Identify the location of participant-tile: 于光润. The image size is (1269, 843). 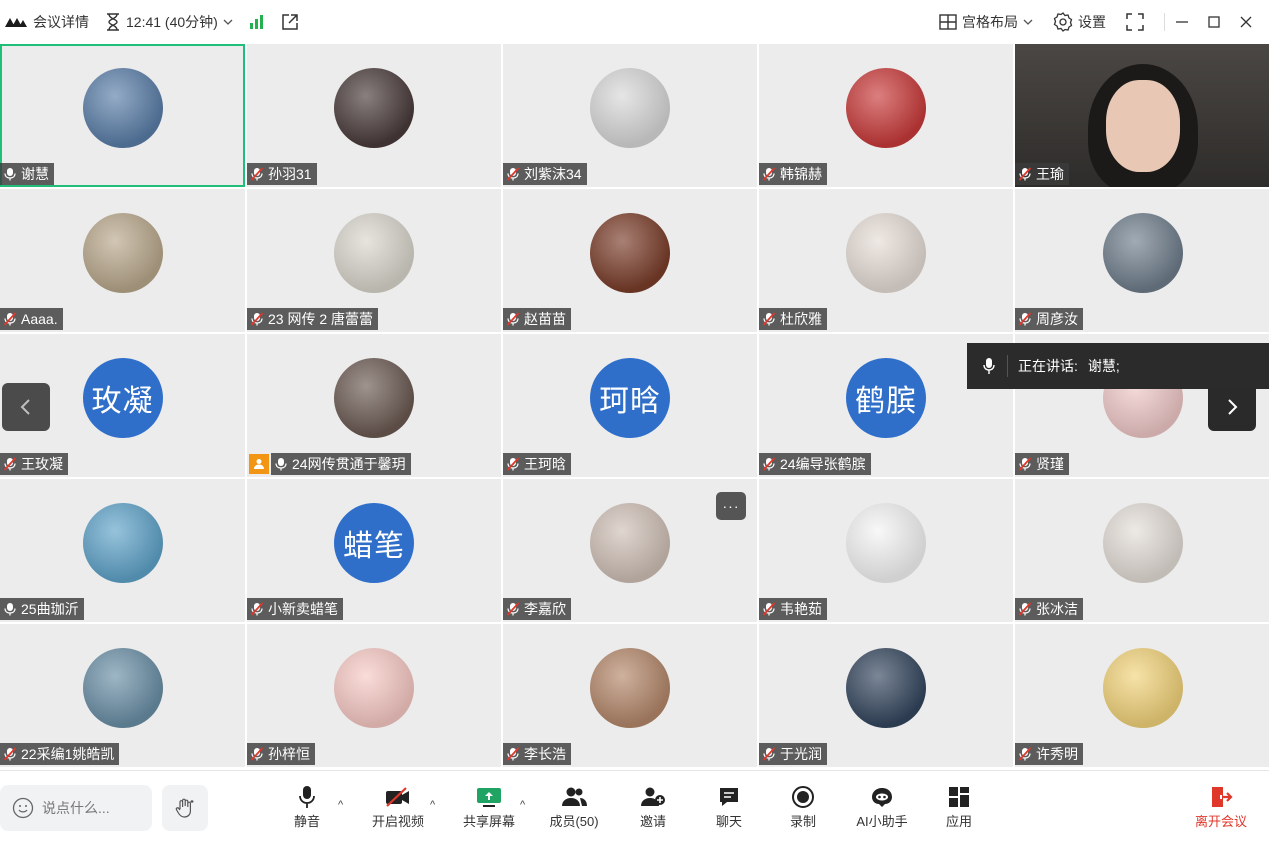
(886, 695).